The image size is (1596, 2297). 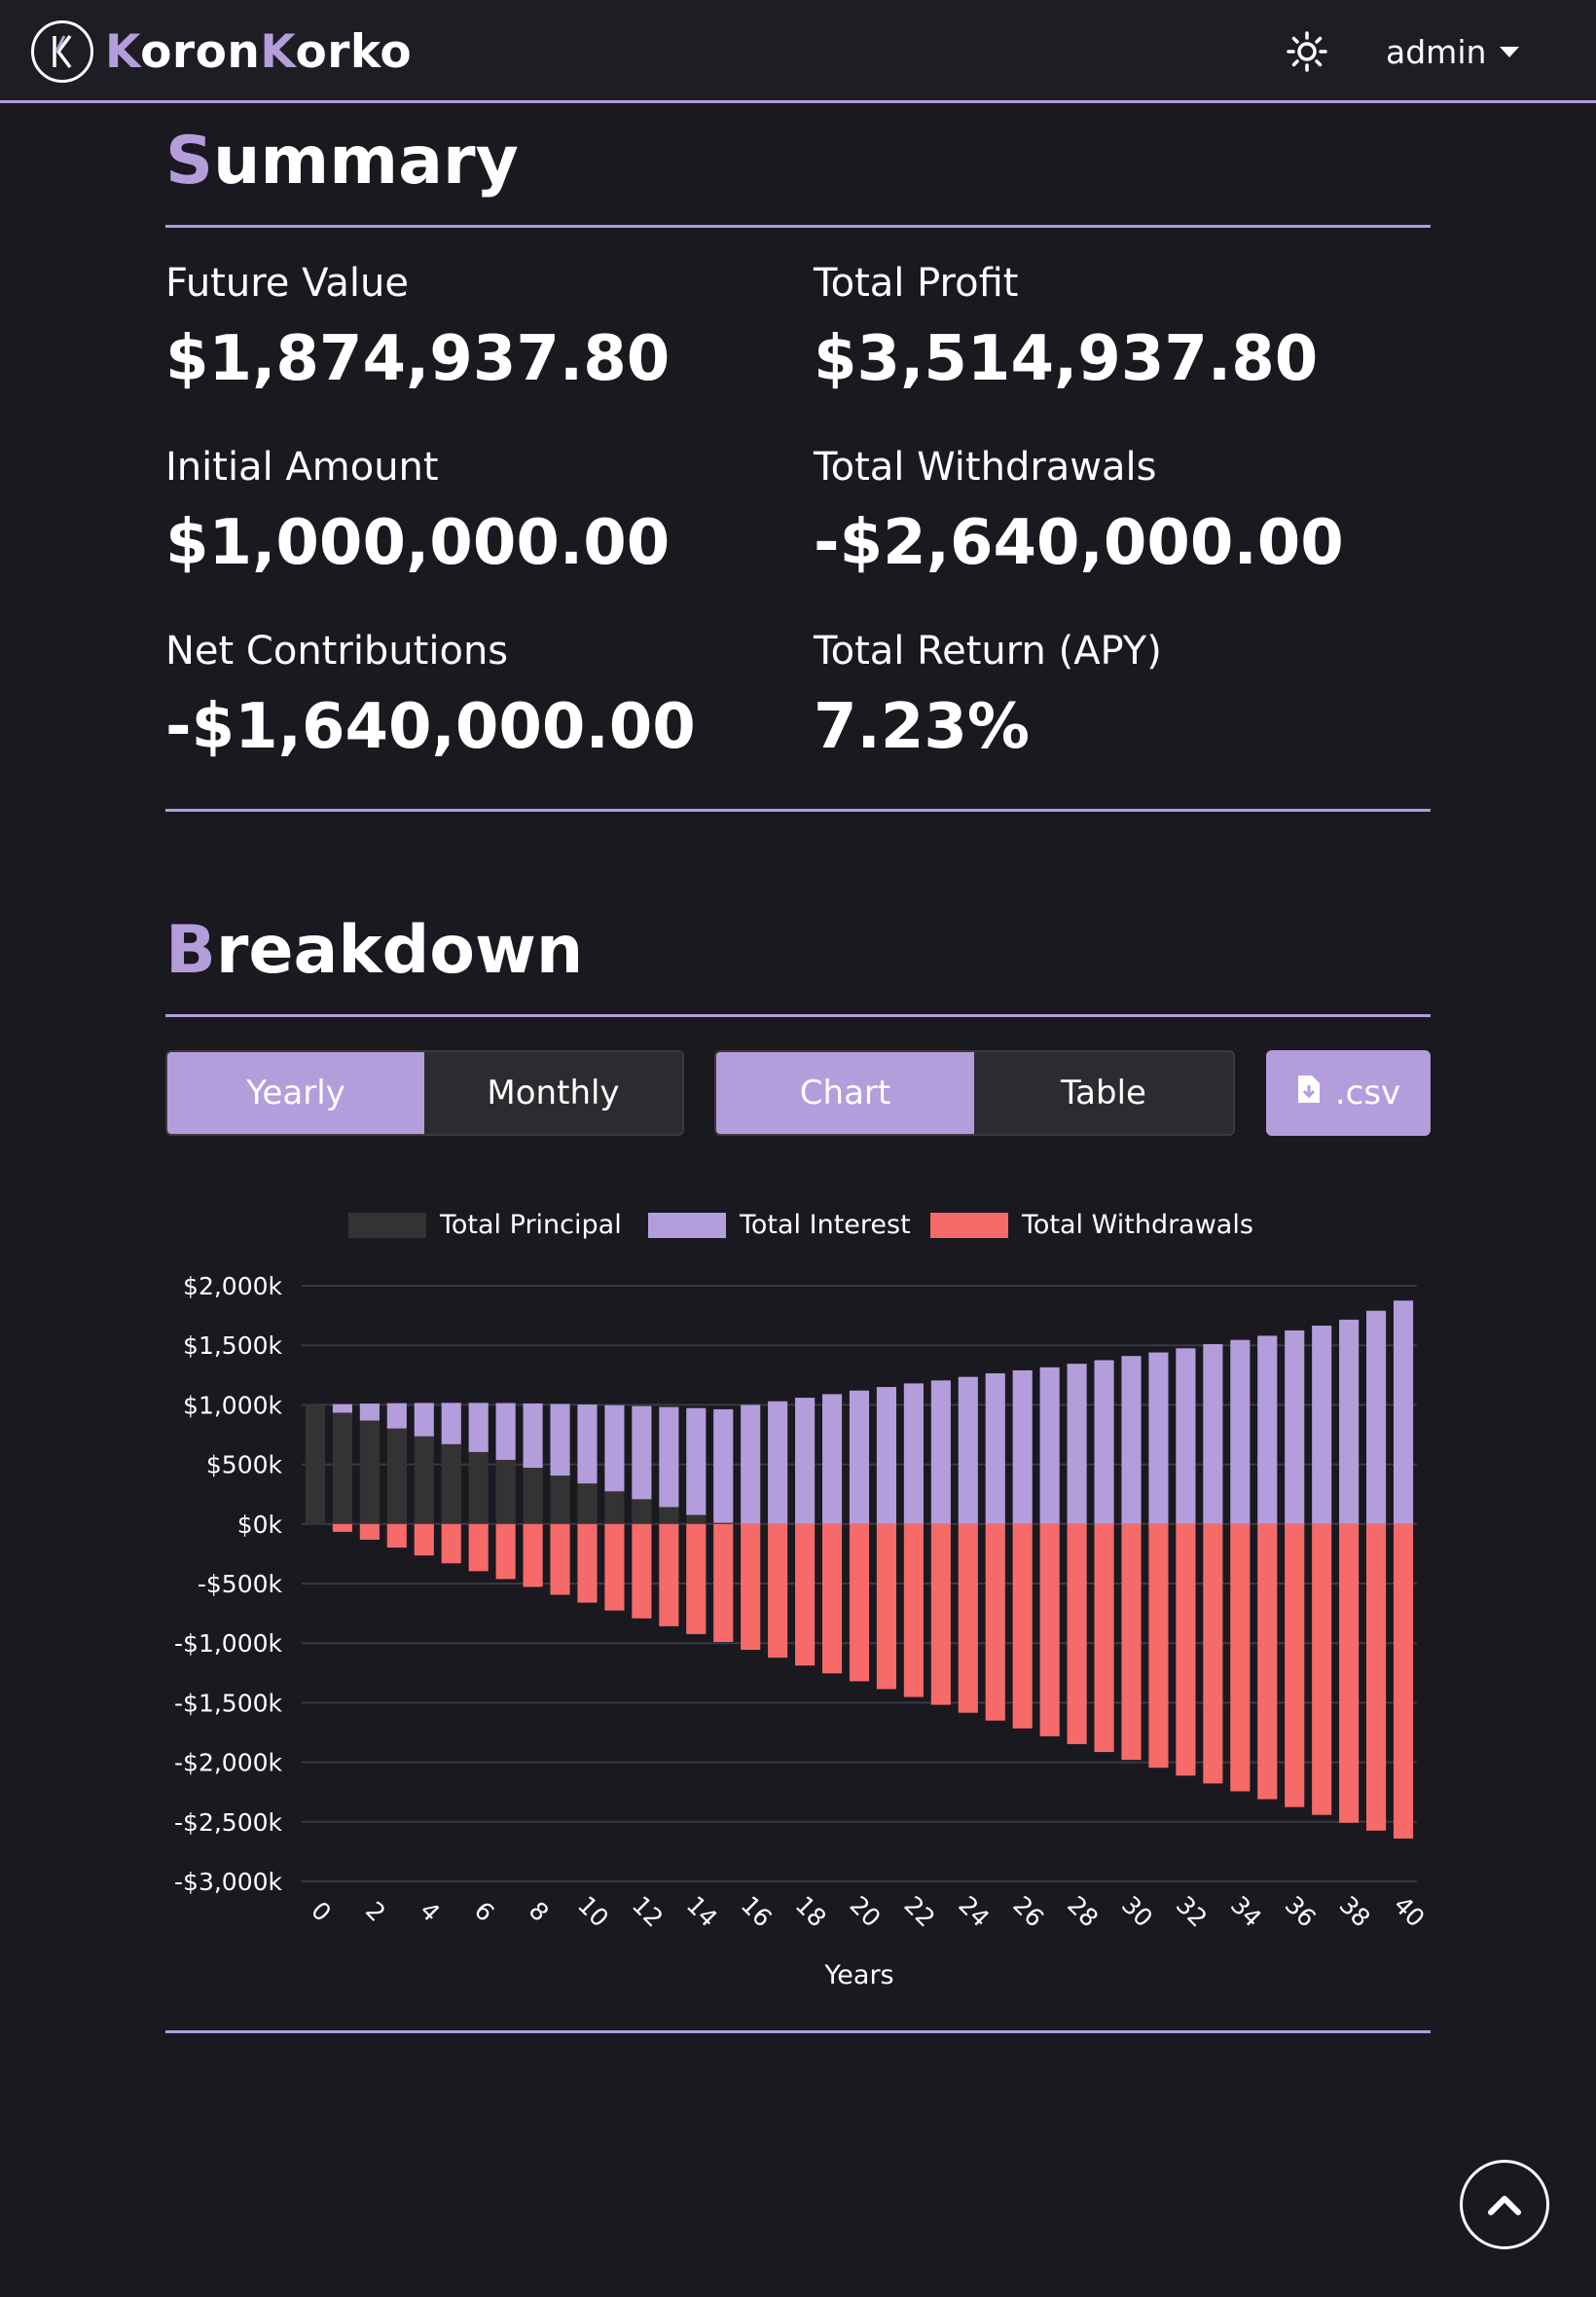 I want to click on chart-view-button: Chart, so click(x=845, y=1093).